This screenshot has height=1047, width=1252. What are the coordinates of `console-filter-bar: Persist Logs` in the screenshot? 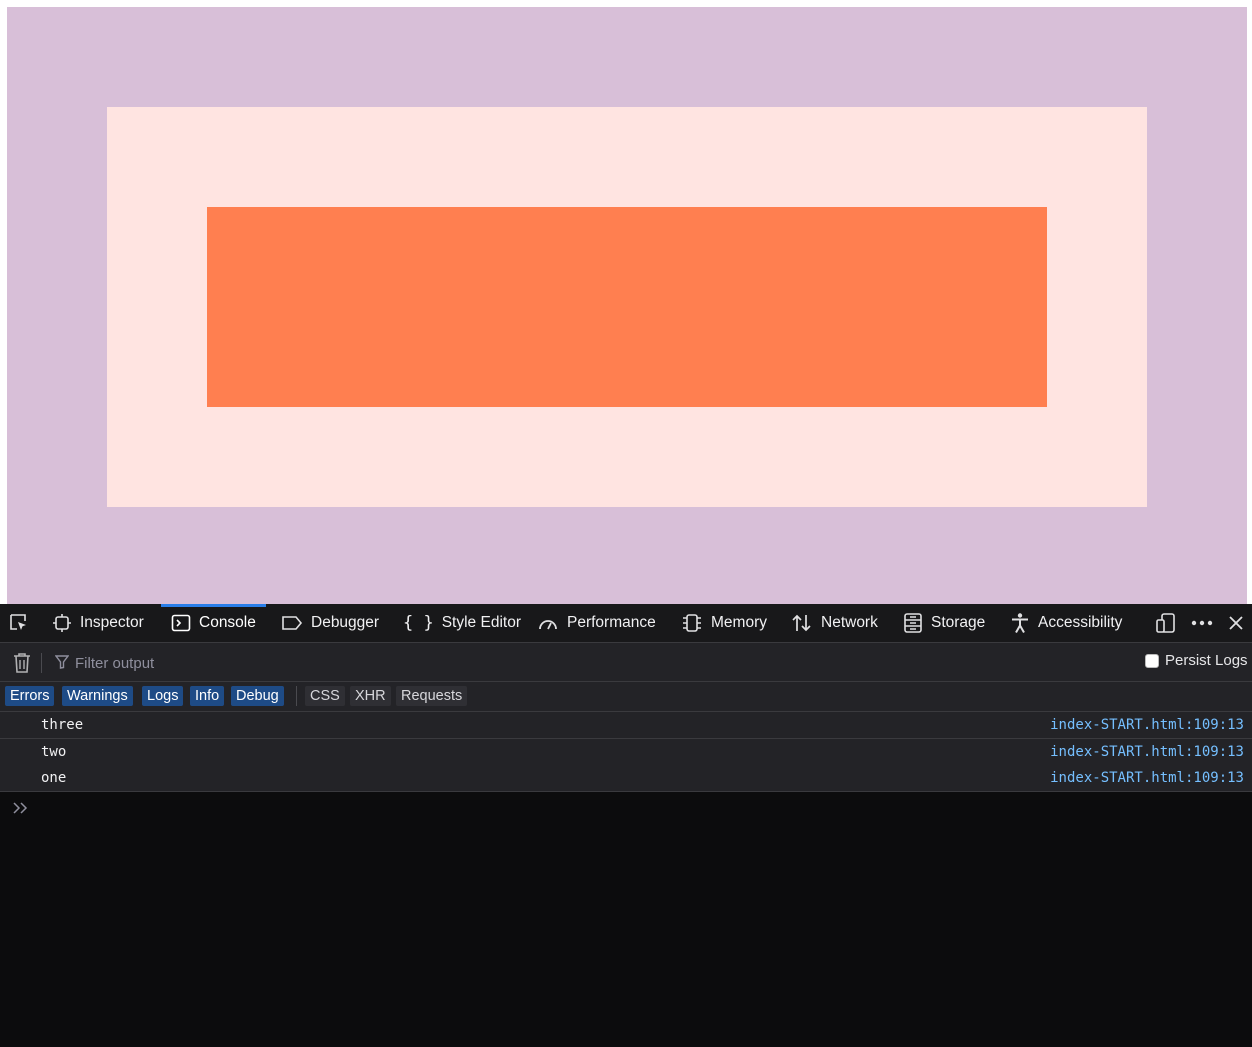 It's located at (626, 662).